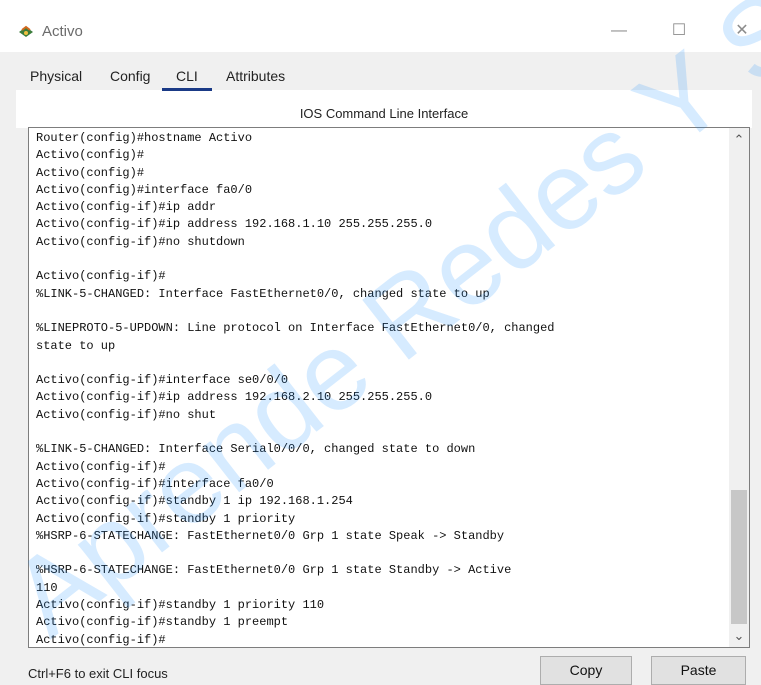 The height and width of the screenshot is (685, 761). Describe the element at coordinates (130, 76) in the screenshot. I see `tab-config: Config` at that location.